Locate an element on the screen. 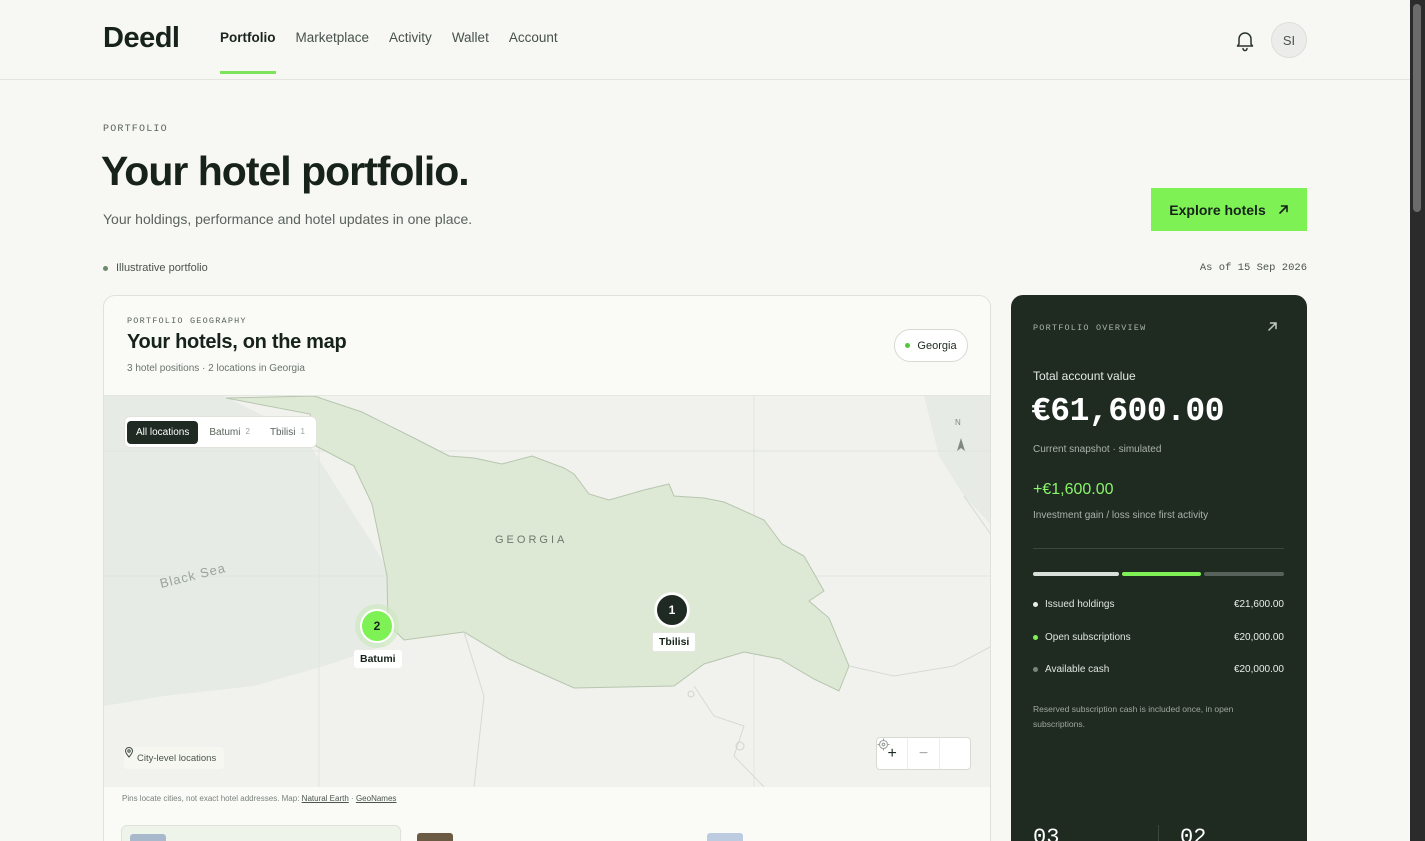 Image resolution: width=1425 pixels, height=841 pixels. zoom-out-button: − is located at coordinates (924, 753).